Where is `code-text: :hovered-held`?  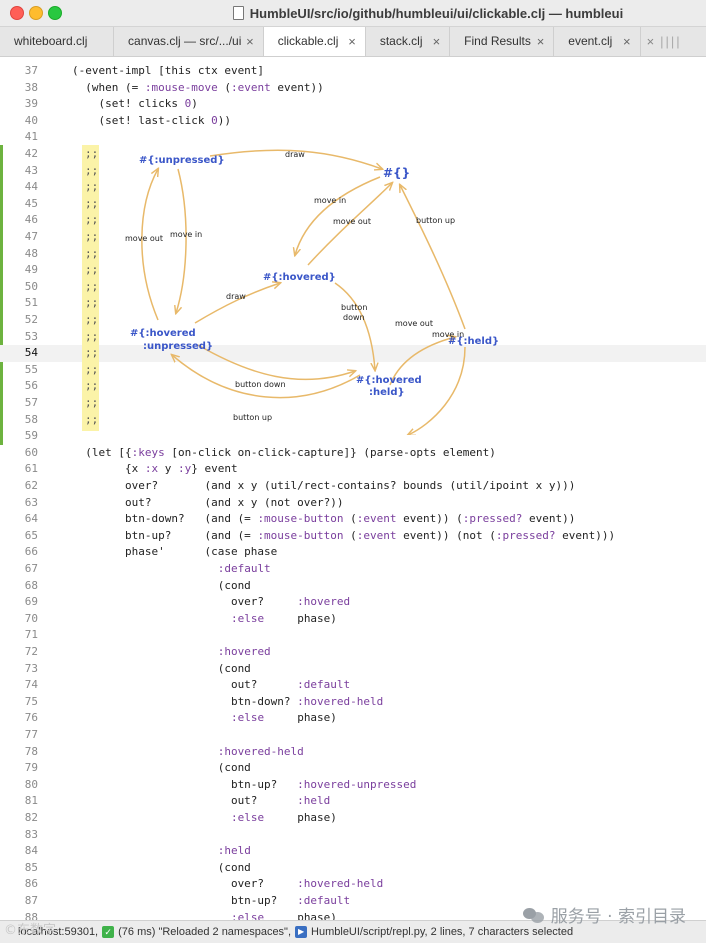
code-text: :hovered-held is located at coordinates (260, 751).